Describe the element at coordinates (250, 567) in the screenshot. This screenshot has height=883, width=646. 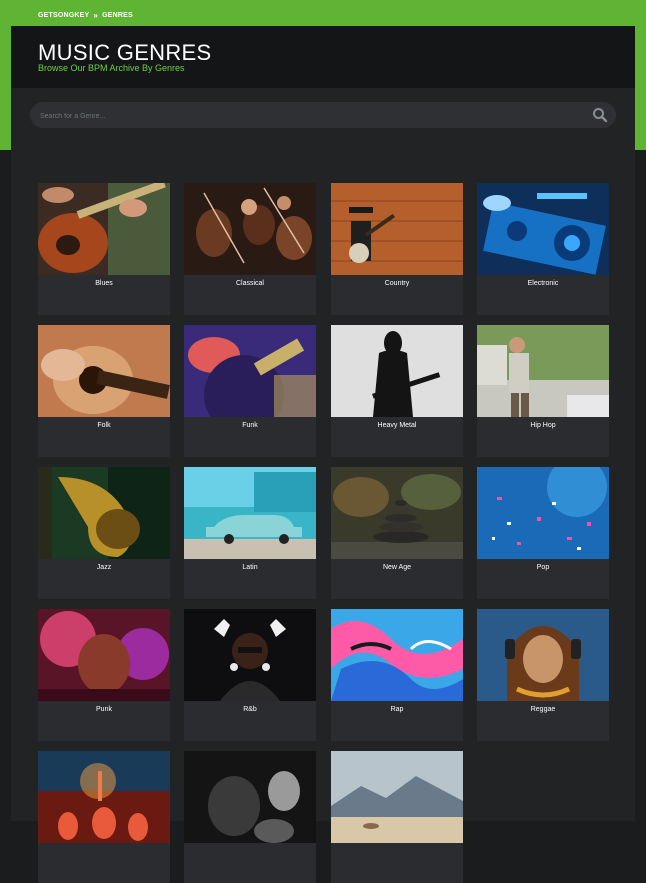
I see `genre-label: Latin` at that location.